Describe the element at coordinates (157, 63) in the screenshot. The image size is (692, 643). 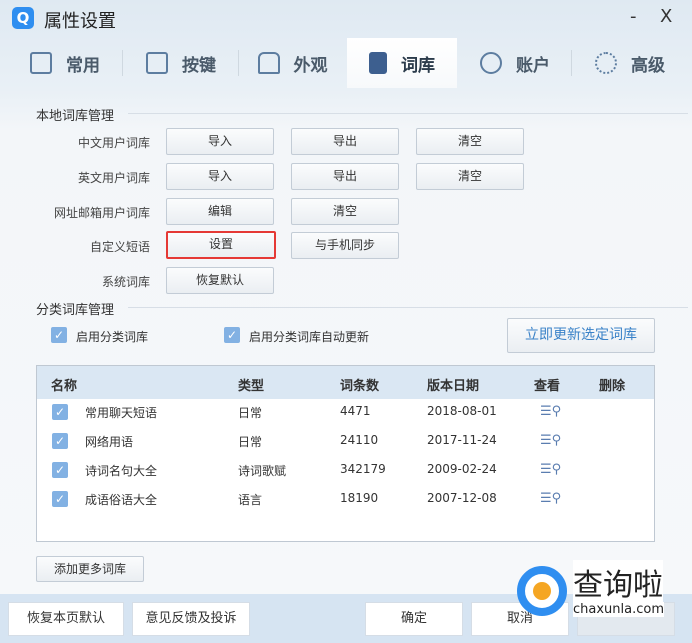
I see `key-icon` at that location.